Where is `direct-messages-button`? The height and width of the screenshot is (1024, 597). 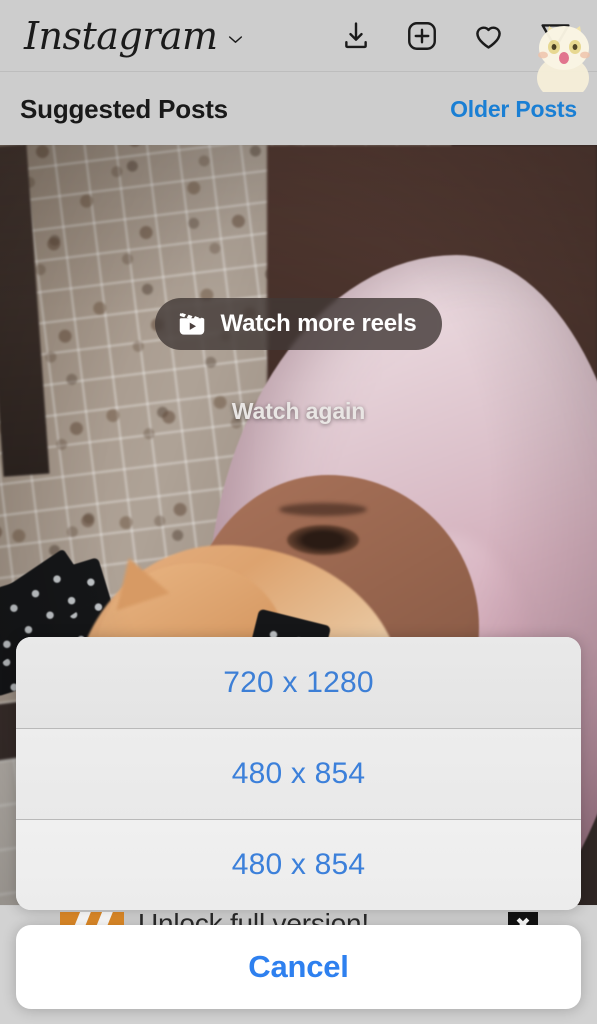
direct-messages-button is located at coordinates (555, 35).